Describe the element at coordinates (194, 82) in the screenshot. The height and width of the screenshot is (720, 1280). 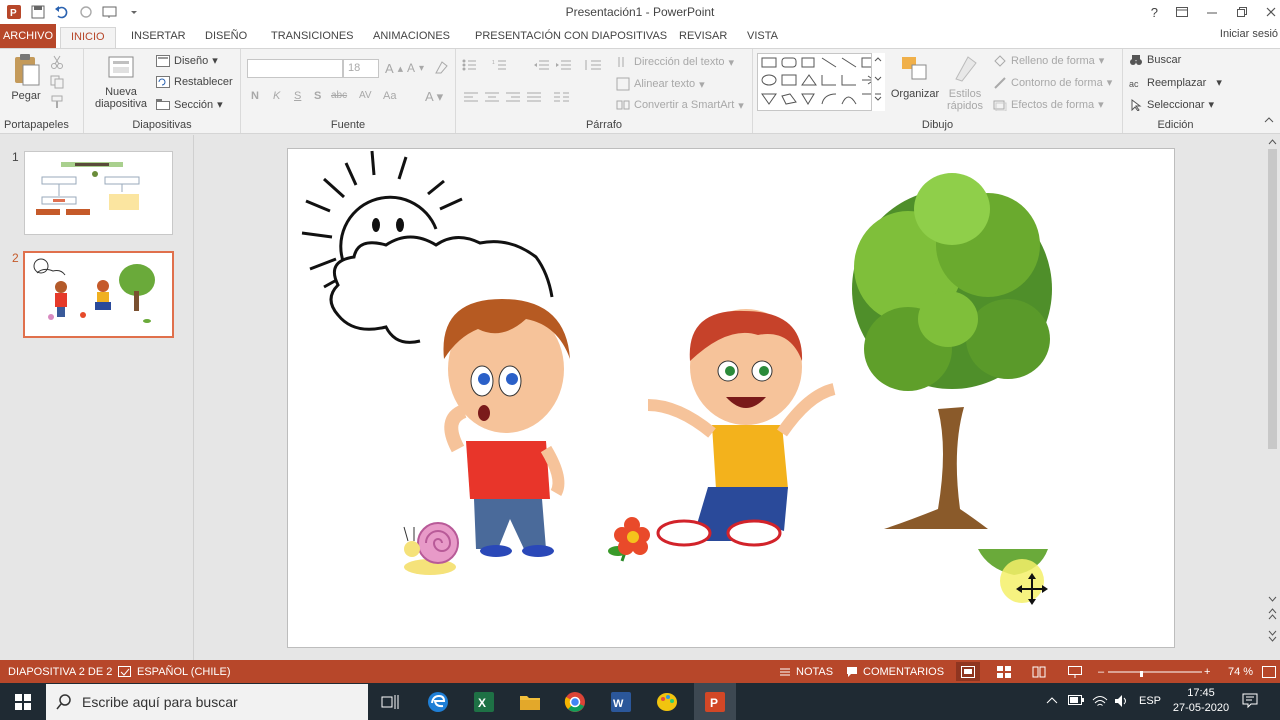
I see `reset-button: Restablecer` at that location.